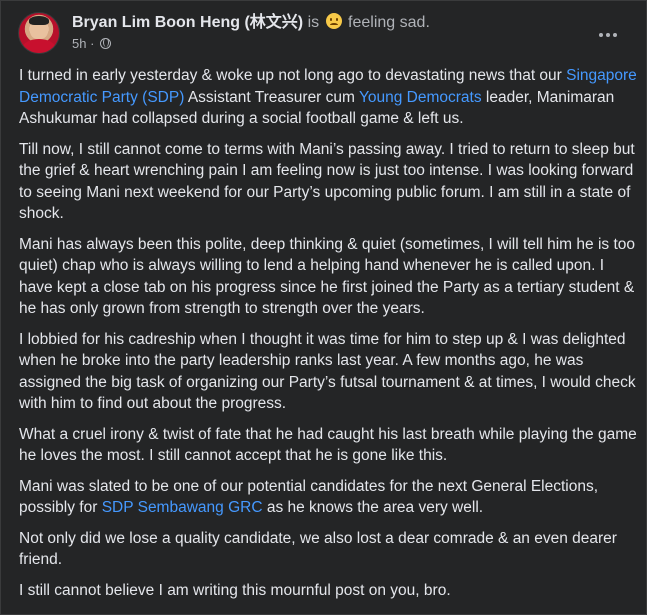  What do you see at coordinates (271, 97) in the screenshot?
I see `paragraph-text: Assistant Treasurer cum` at bounding box center [271, 97].